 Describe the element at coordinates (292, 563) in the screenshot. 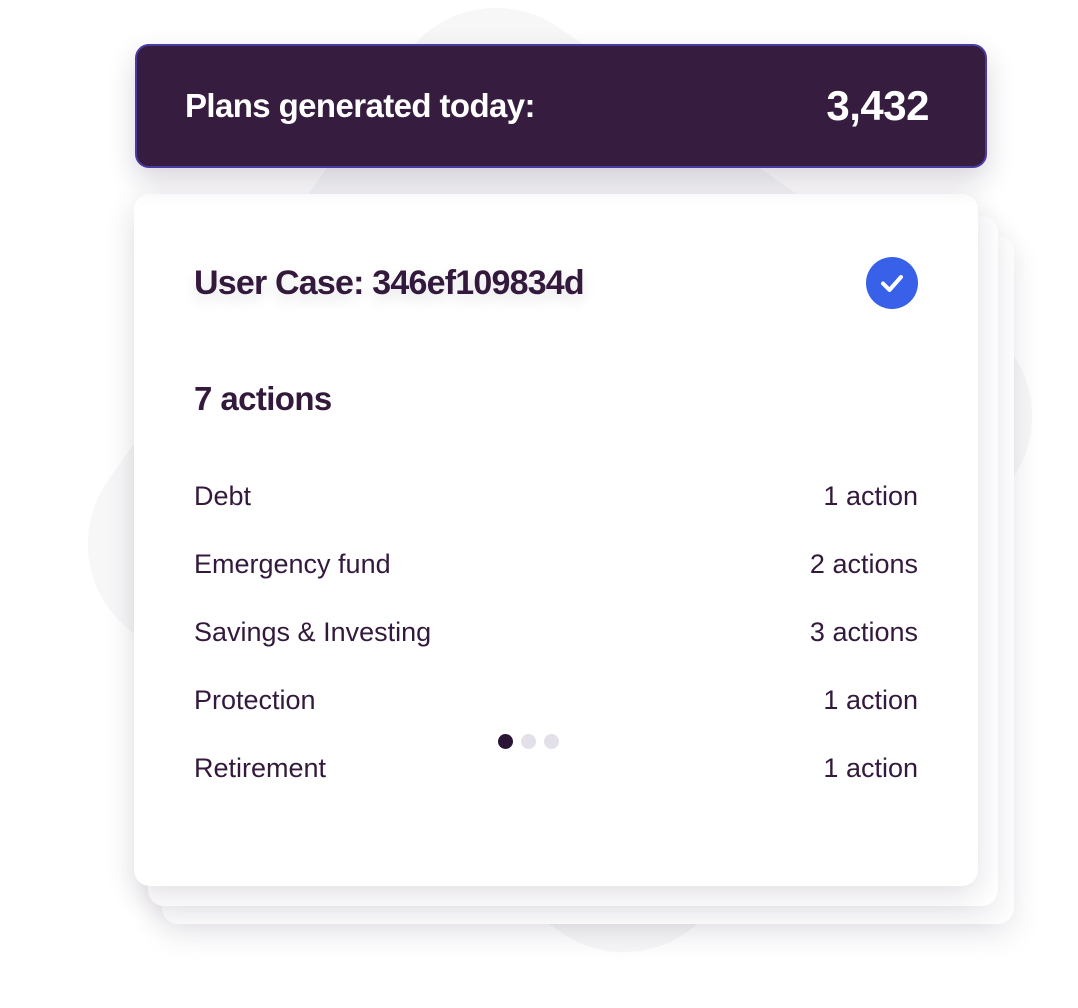

I see `action-category-label: Emergency fund` at that location.